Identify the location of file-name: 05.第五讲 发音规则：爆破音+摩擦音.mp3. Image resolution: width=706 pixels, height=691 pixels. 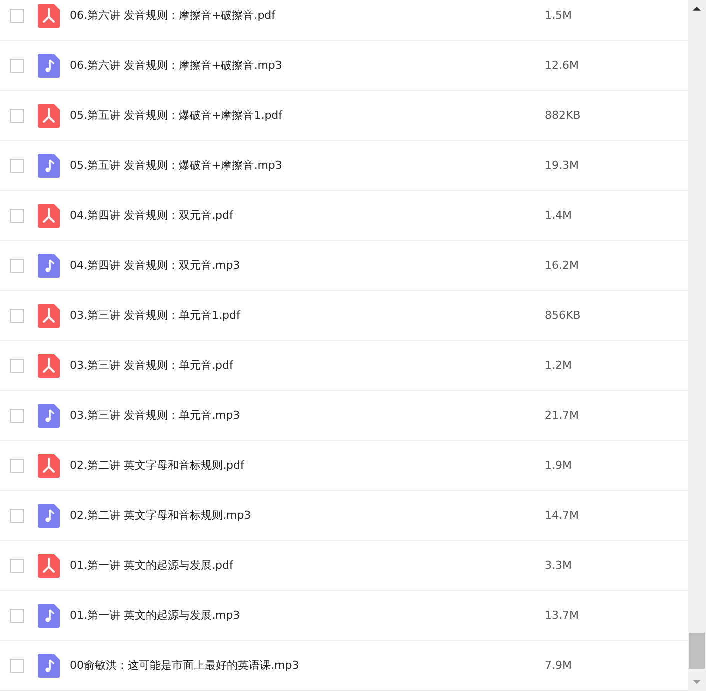
(305, 165).